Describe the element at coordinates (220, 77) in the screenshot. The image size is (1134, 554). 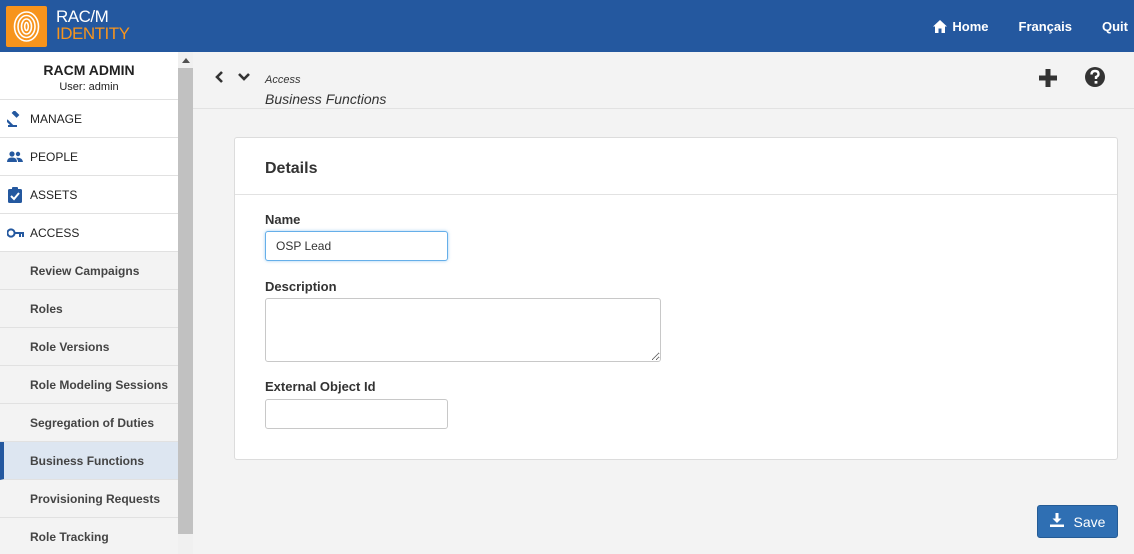
I see `back-chevron-icon` at that location.